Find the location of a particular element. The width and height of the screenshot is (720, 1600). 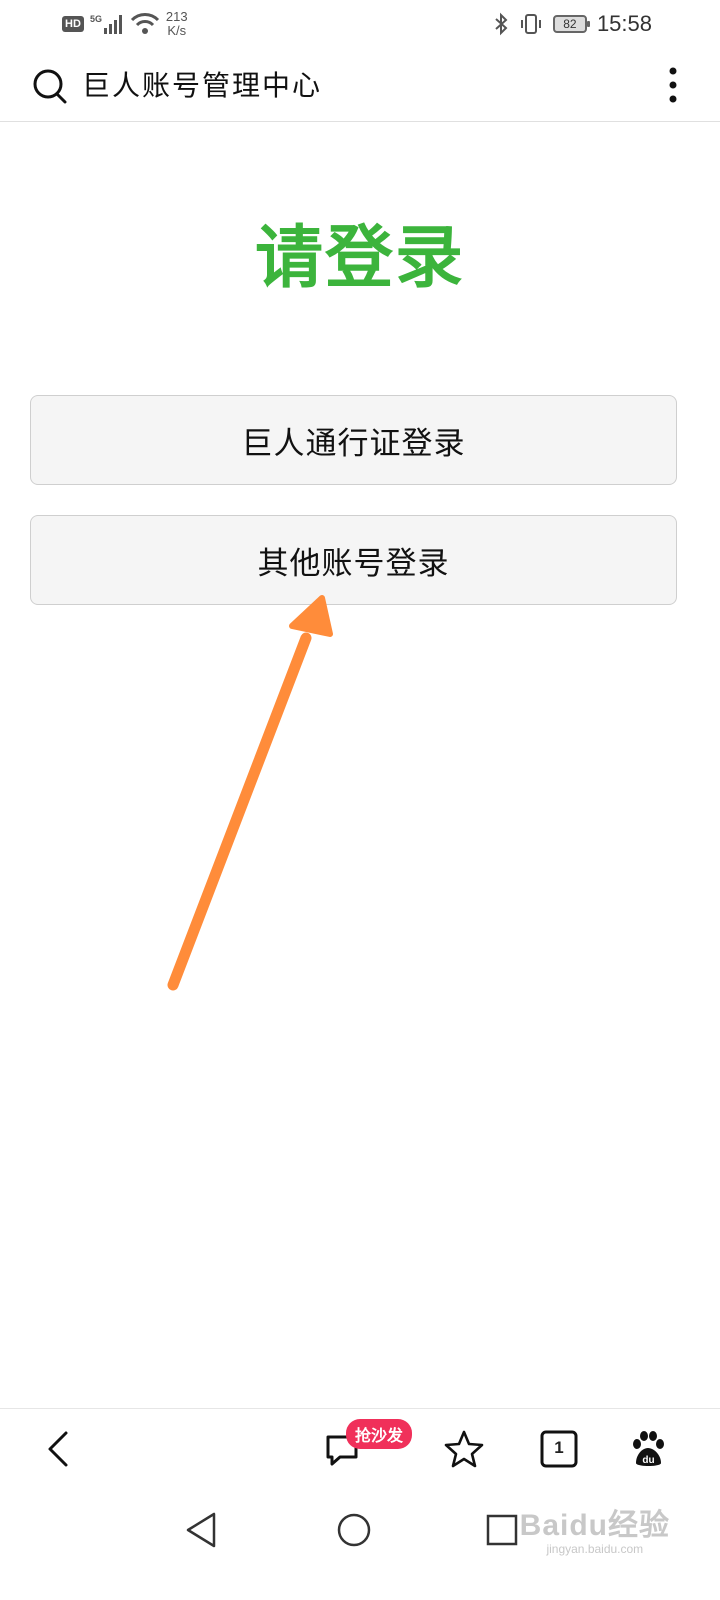

back-icon is located at coordinates (60, 1449).